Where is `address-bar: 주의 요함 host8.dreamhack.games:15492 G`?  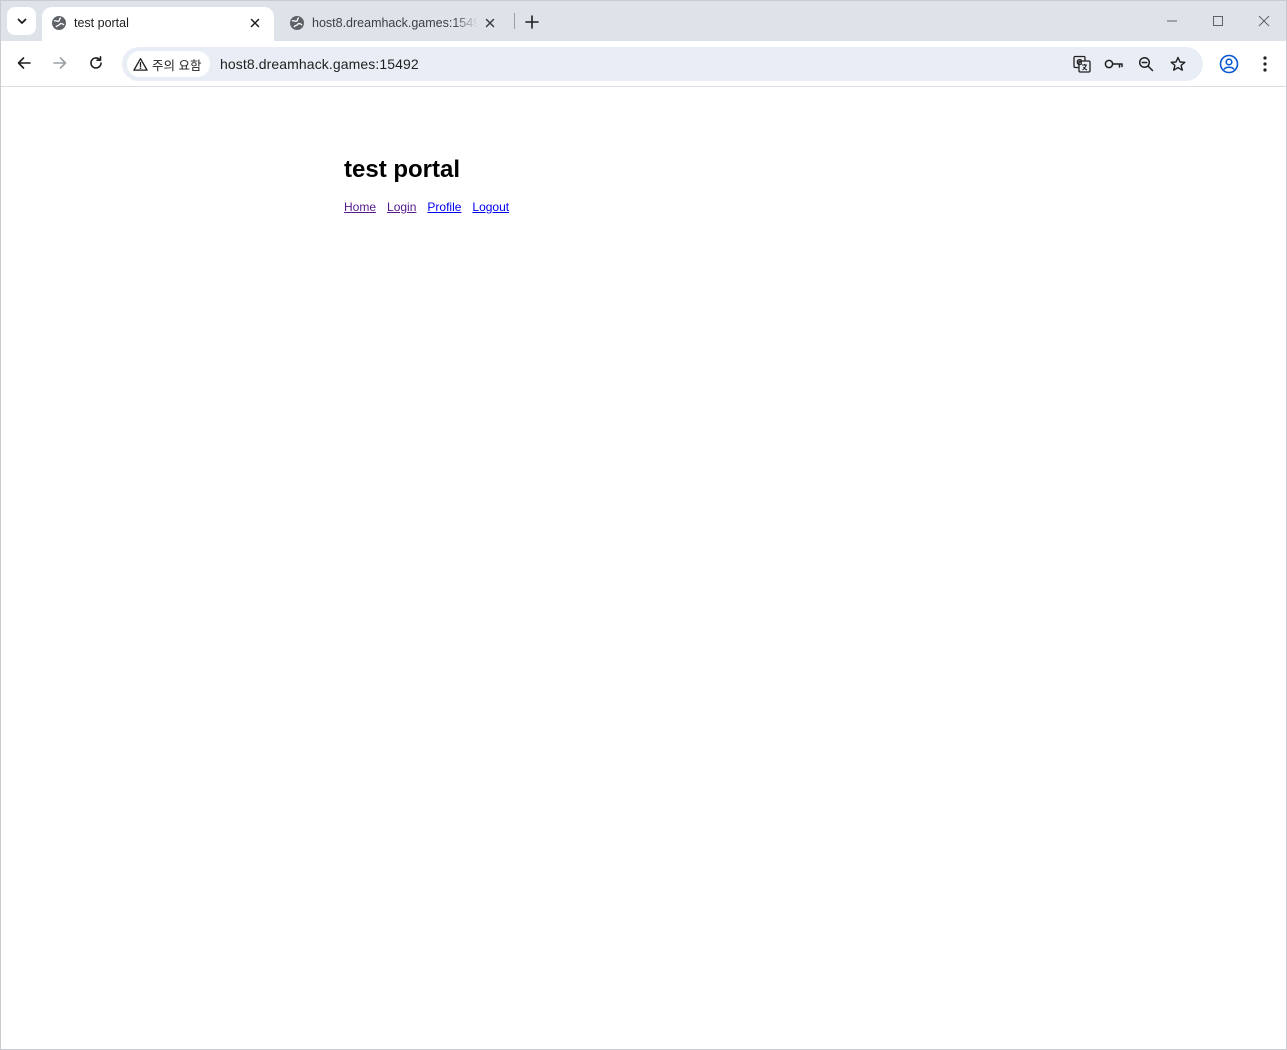 address-bar: 주의 요함 host8.dreamhack.games:15492 G is located at coordinates (662, 64).